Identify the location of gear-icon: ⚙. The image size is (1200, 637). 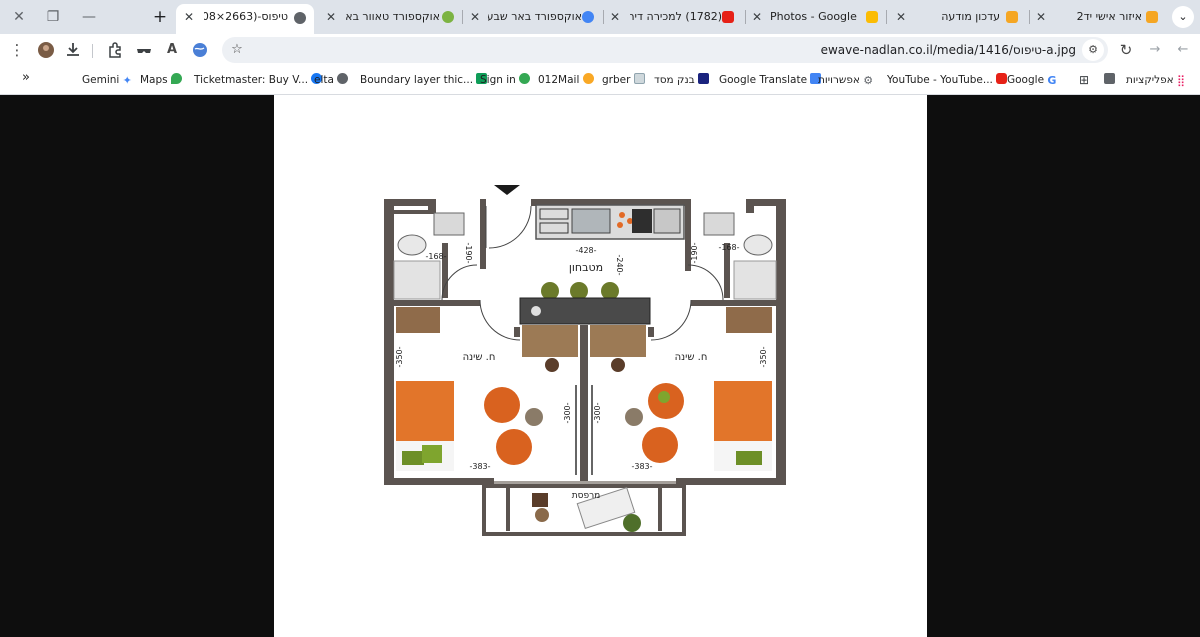
(868, 80).